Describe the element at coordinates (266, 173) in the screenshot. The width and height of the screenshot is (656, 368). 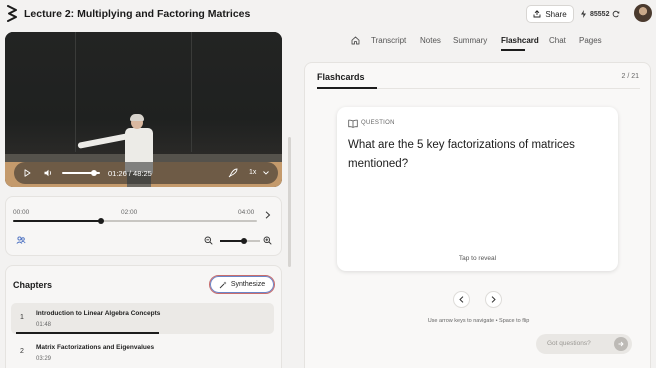
I see `chevron-down-icon` at that location.